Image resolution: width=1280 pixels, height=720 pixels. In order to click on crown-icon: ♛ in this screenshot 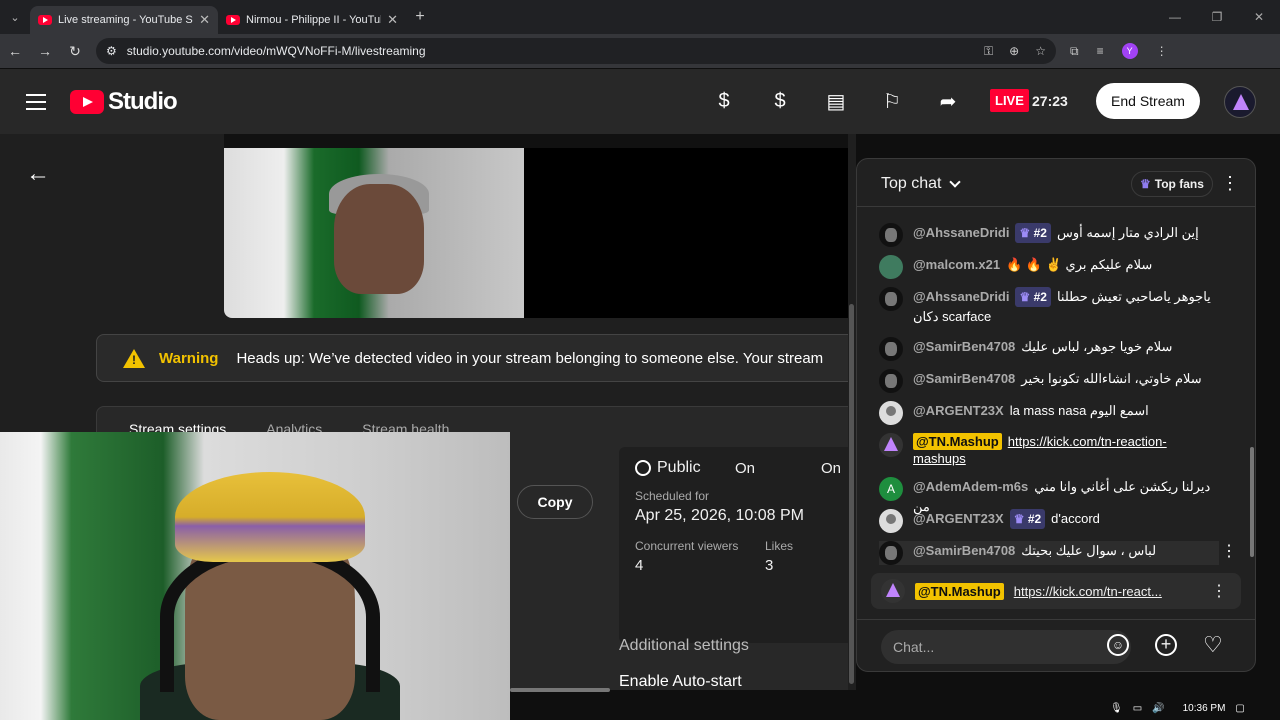, I will do `click(1025, 233)`.